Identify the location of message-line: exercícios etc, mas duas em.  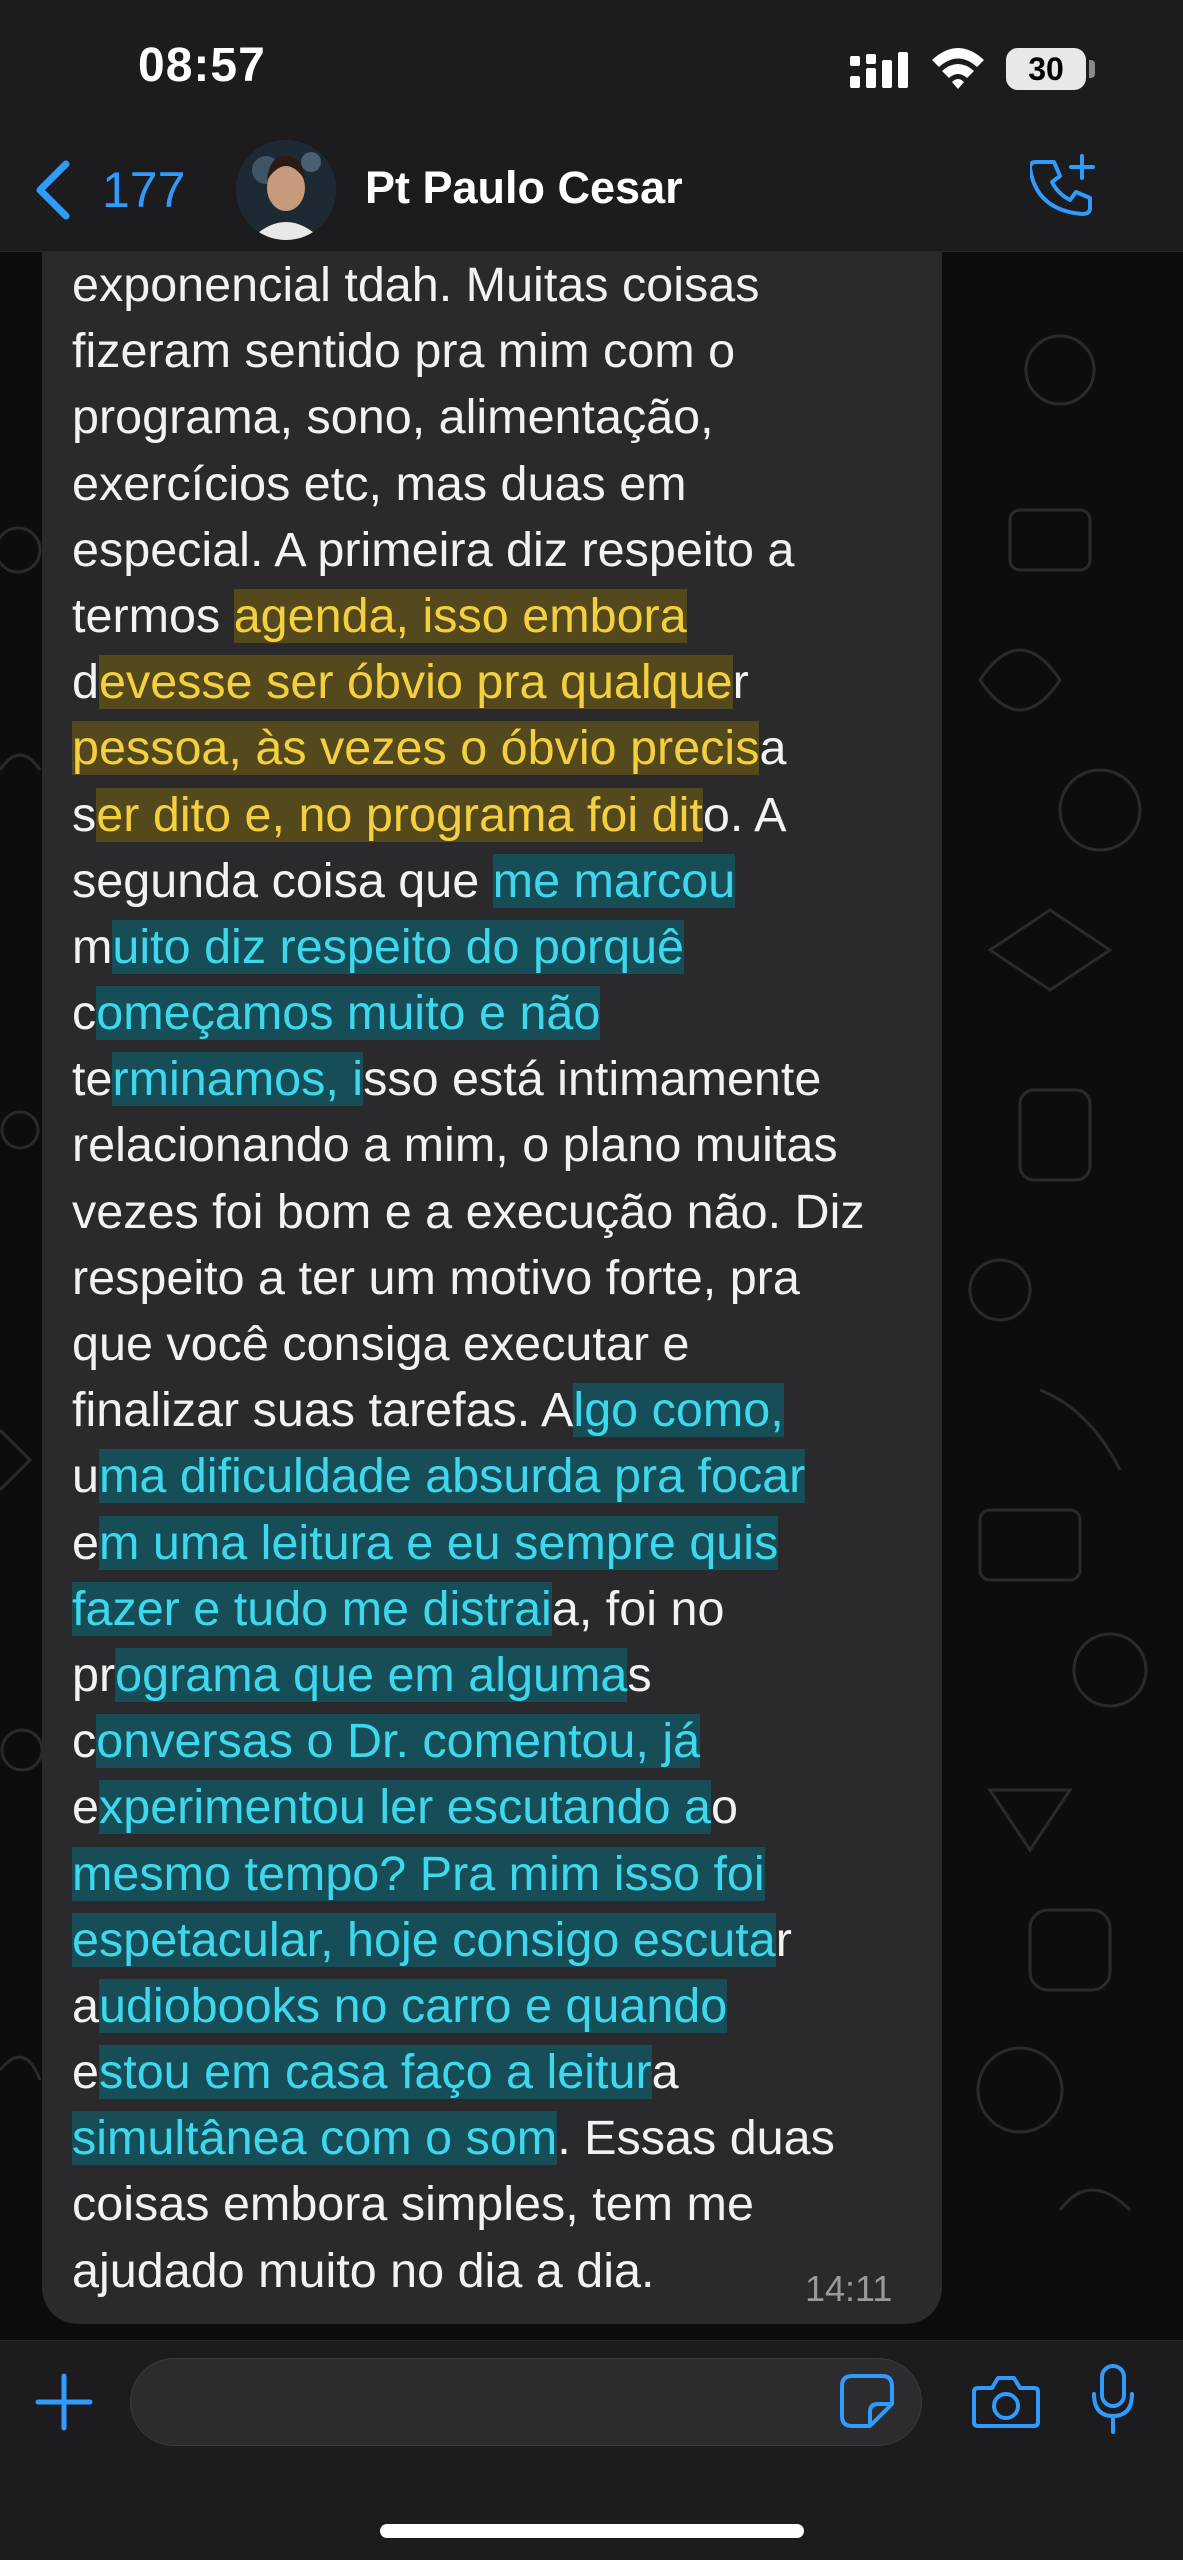
(502, 484).